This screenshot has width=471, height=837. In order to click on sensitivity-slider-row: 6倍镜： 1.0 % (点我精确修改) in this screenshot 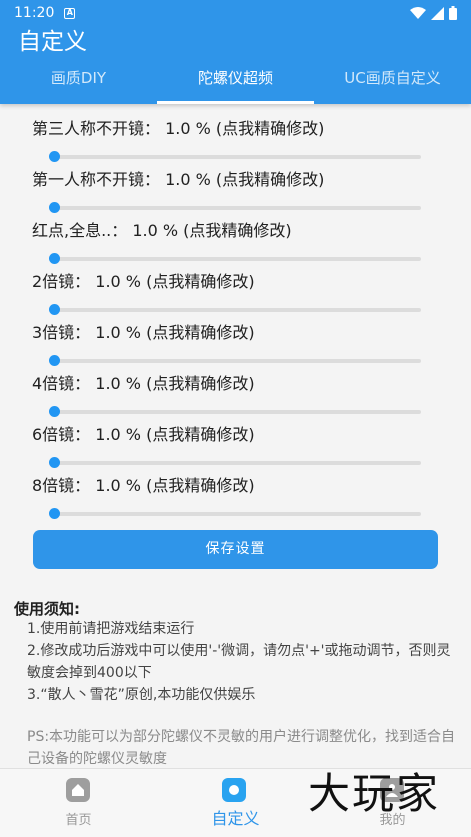, I will do `click(232, 439)`.